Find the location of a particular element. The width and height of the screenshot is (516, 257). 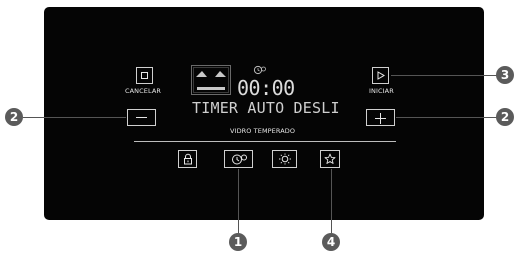

timer-icon is located at coordinates (239, 159).